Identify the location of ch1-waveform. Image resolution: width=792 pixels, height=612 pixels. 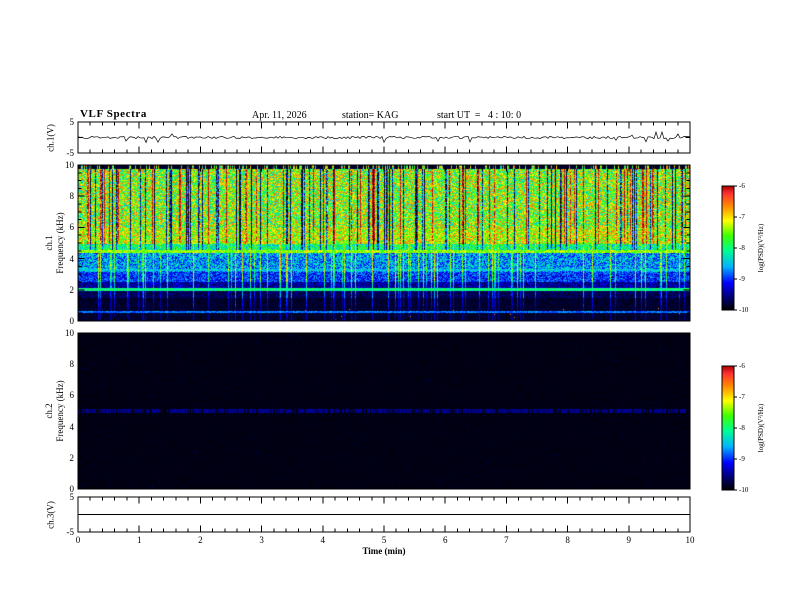
(384, 137).